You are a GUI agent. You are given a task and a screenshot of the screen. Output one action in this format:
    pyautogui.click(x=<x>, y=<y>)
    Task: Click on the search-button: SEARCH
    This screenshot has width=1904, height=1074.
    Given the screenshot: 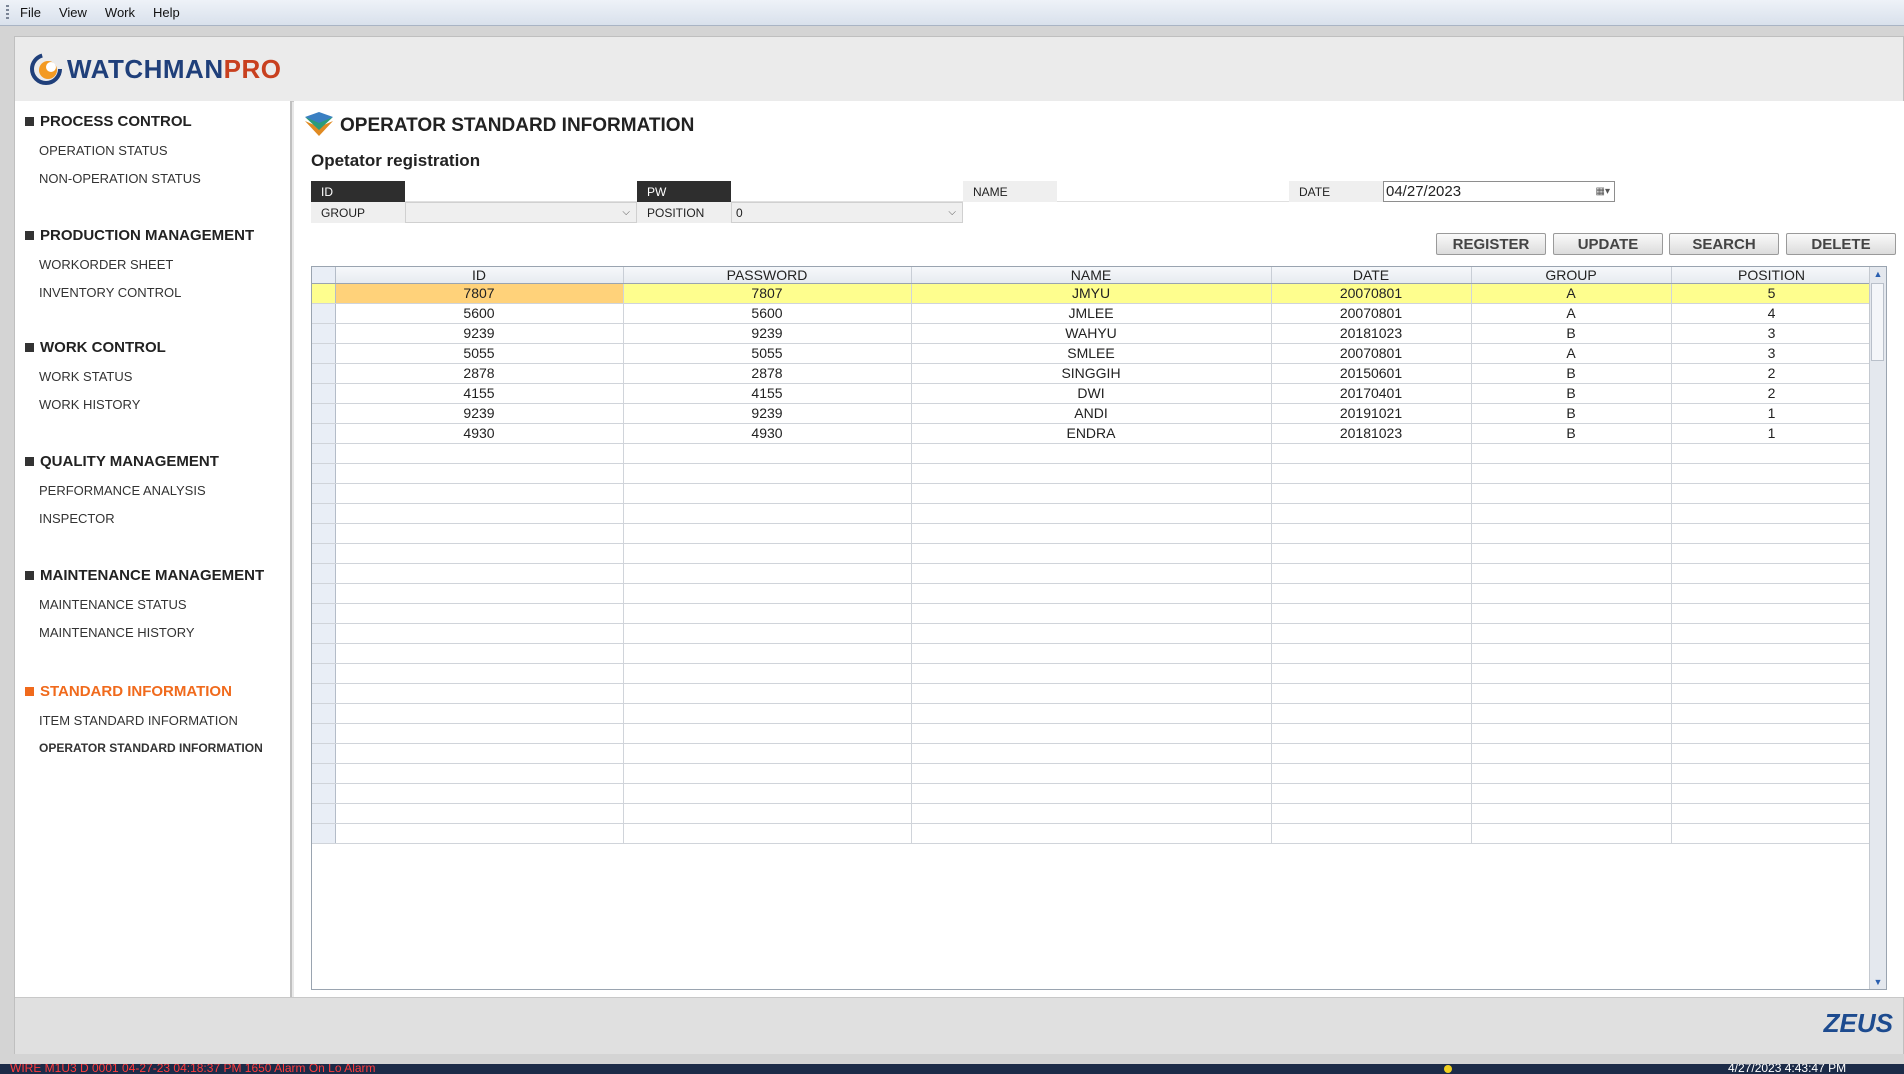 What is the action you would take?
    pyautogui.click(x=1724, y=244)
    